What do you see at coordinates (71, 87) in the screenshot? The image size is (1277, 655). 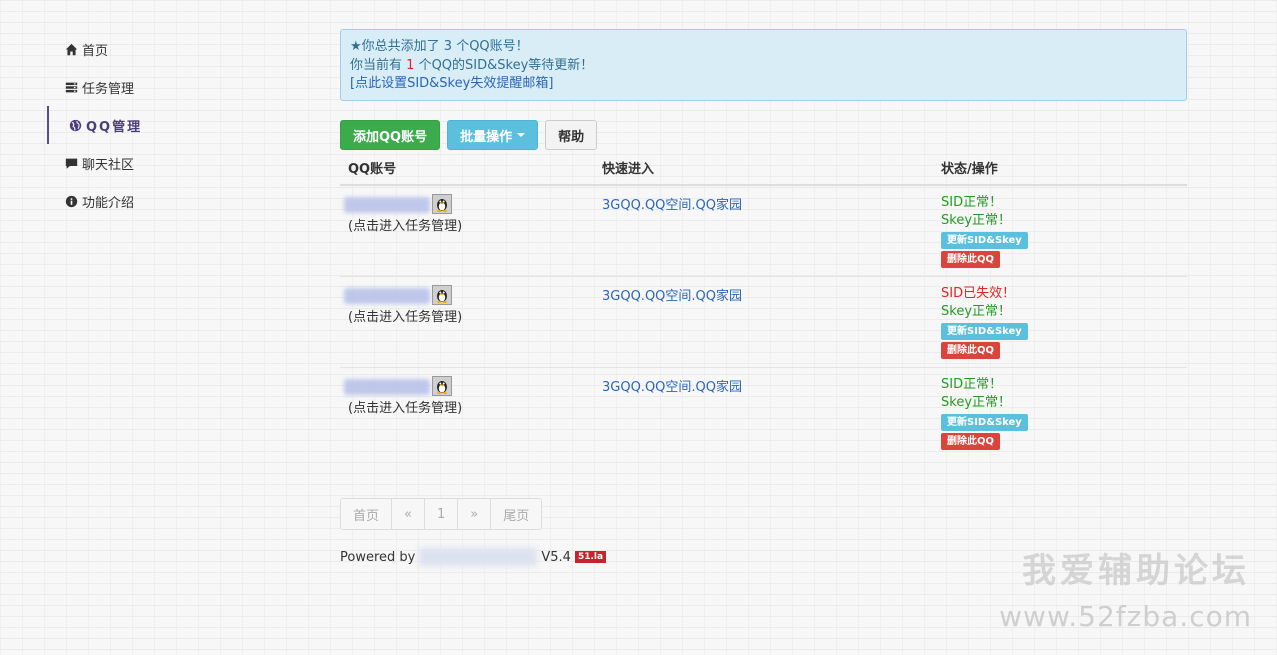 I see `tasks-icon` at bounding box center [71, 87].